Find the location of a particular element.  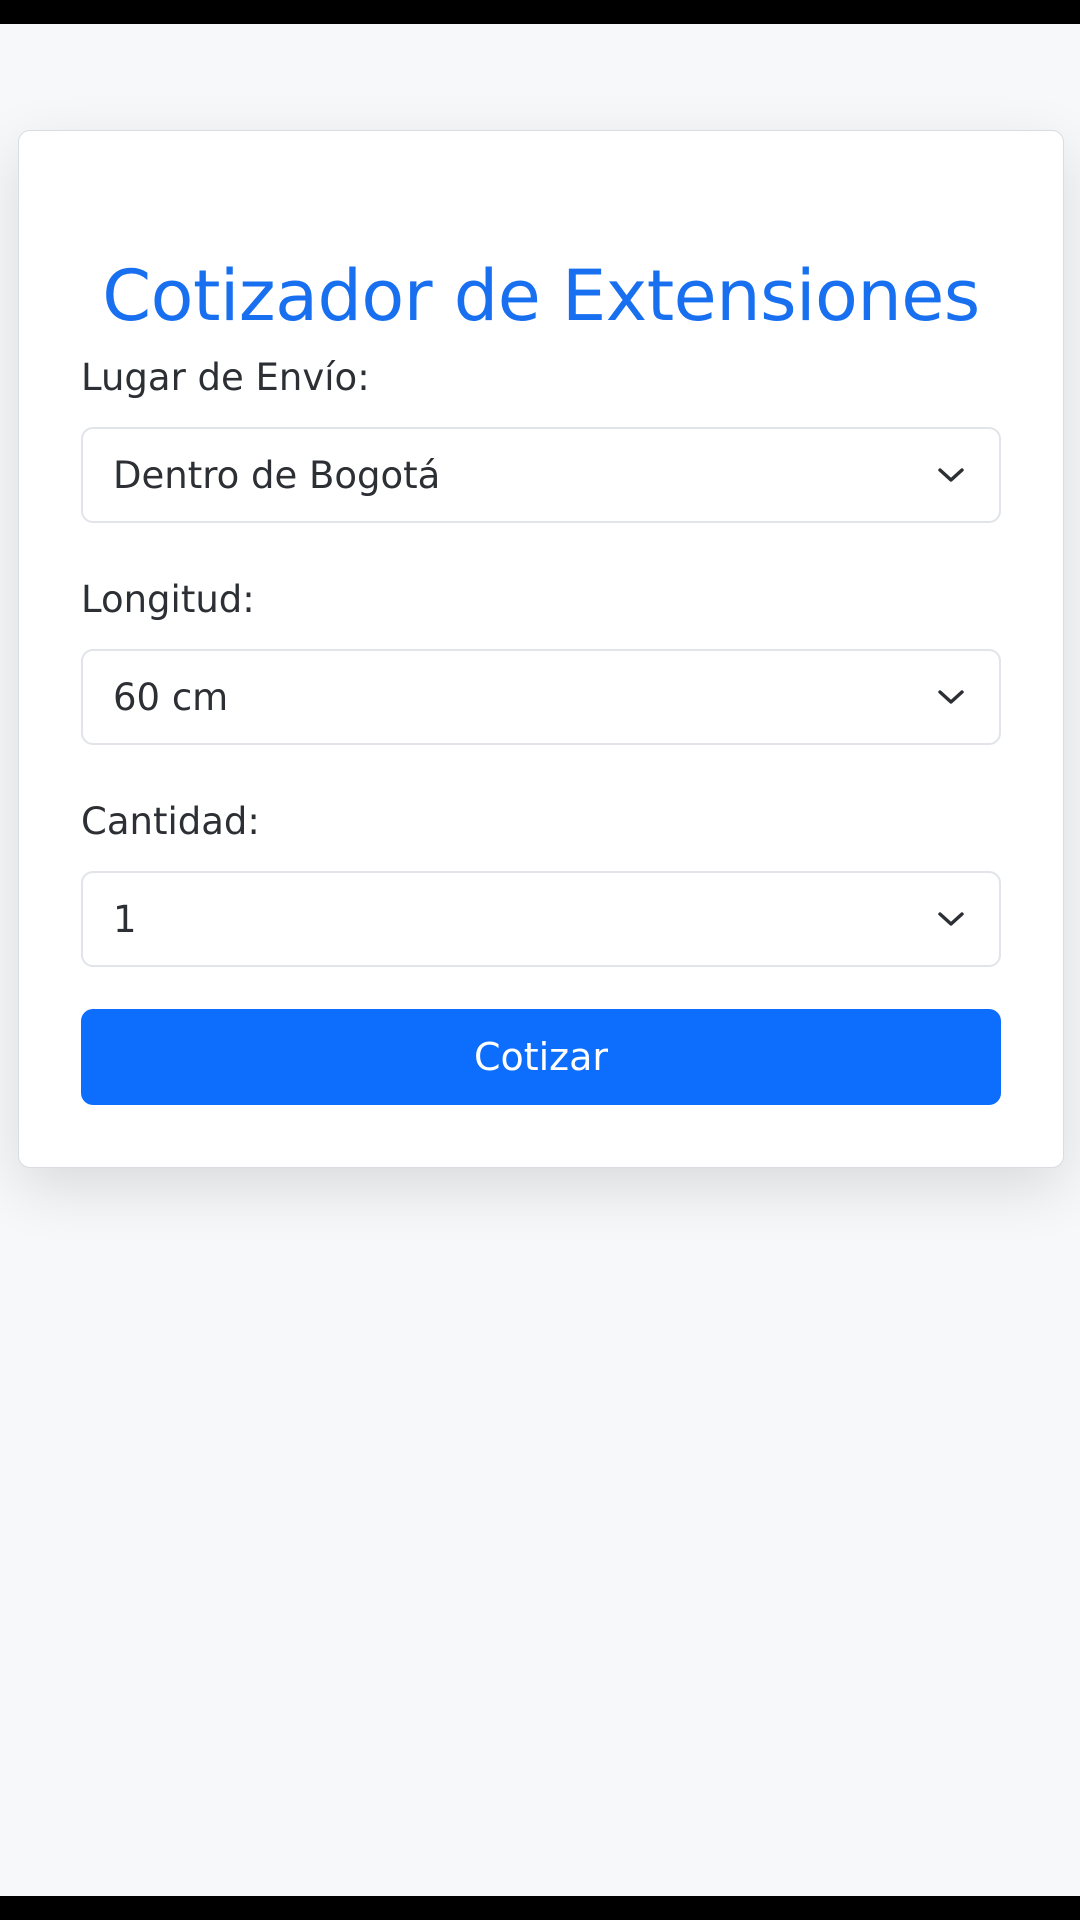

status-bar is located at coordinates (540, 12).